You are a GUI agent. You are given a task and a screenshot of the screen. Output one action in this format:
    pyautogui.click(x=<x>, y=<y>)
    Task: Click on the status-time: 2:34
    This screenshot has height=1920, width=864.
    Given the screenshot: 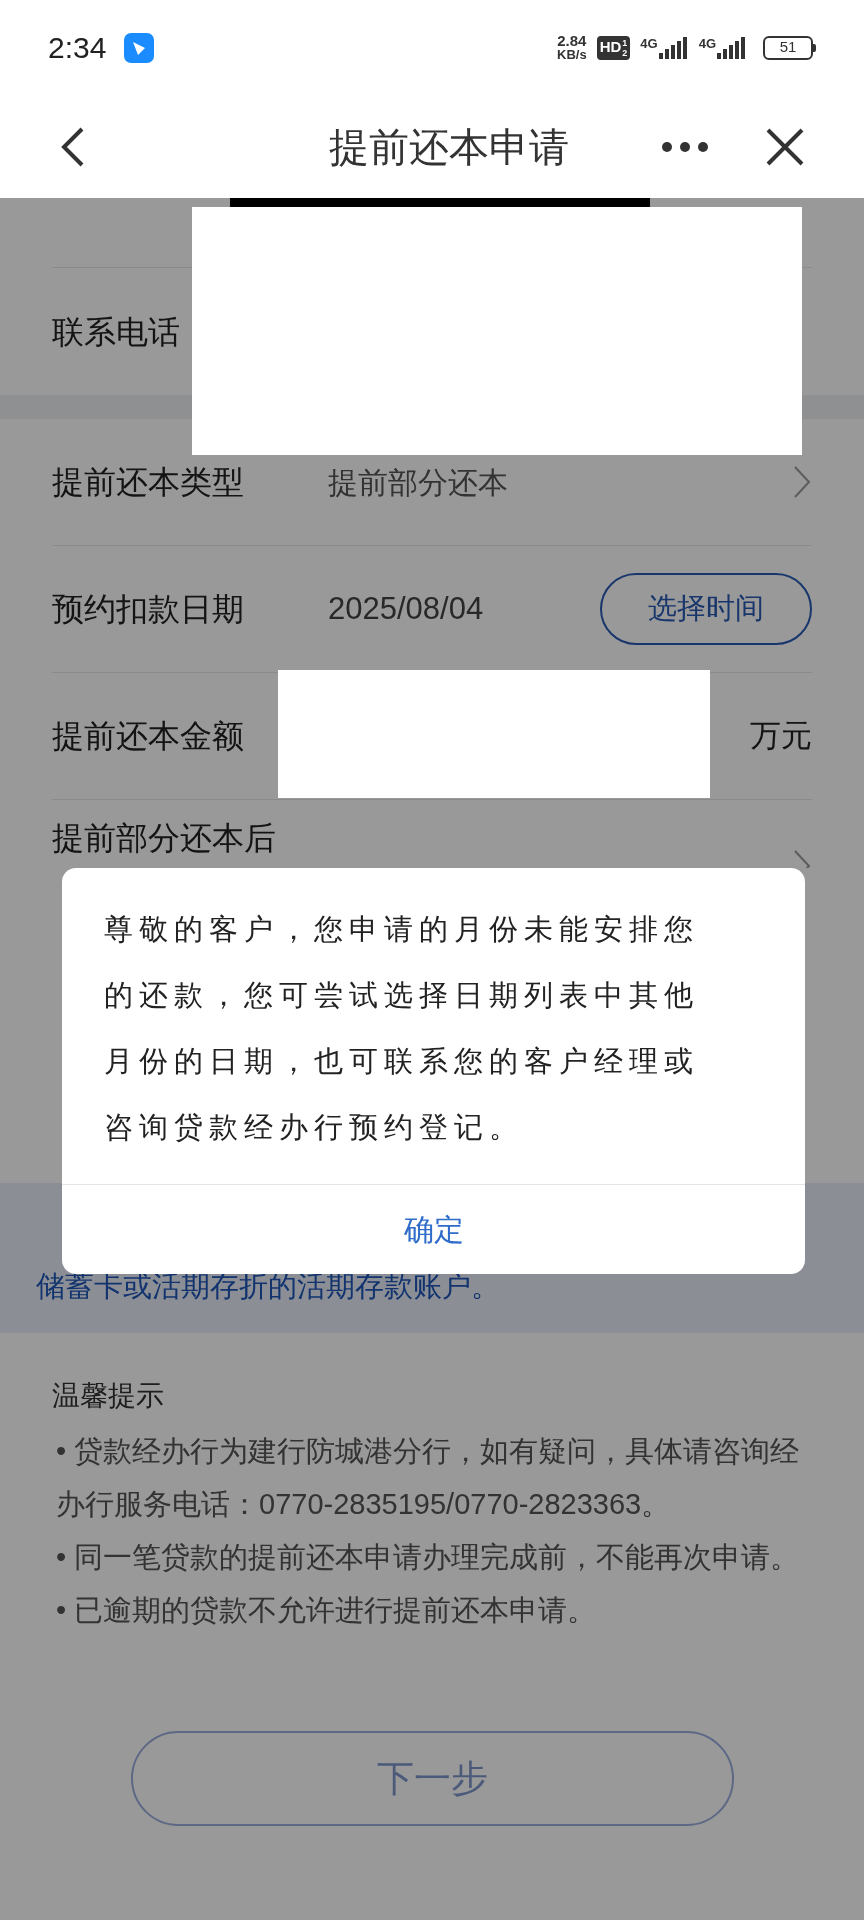 What is the action you would take?
    pyautogui.click(x=77, y=48)
    